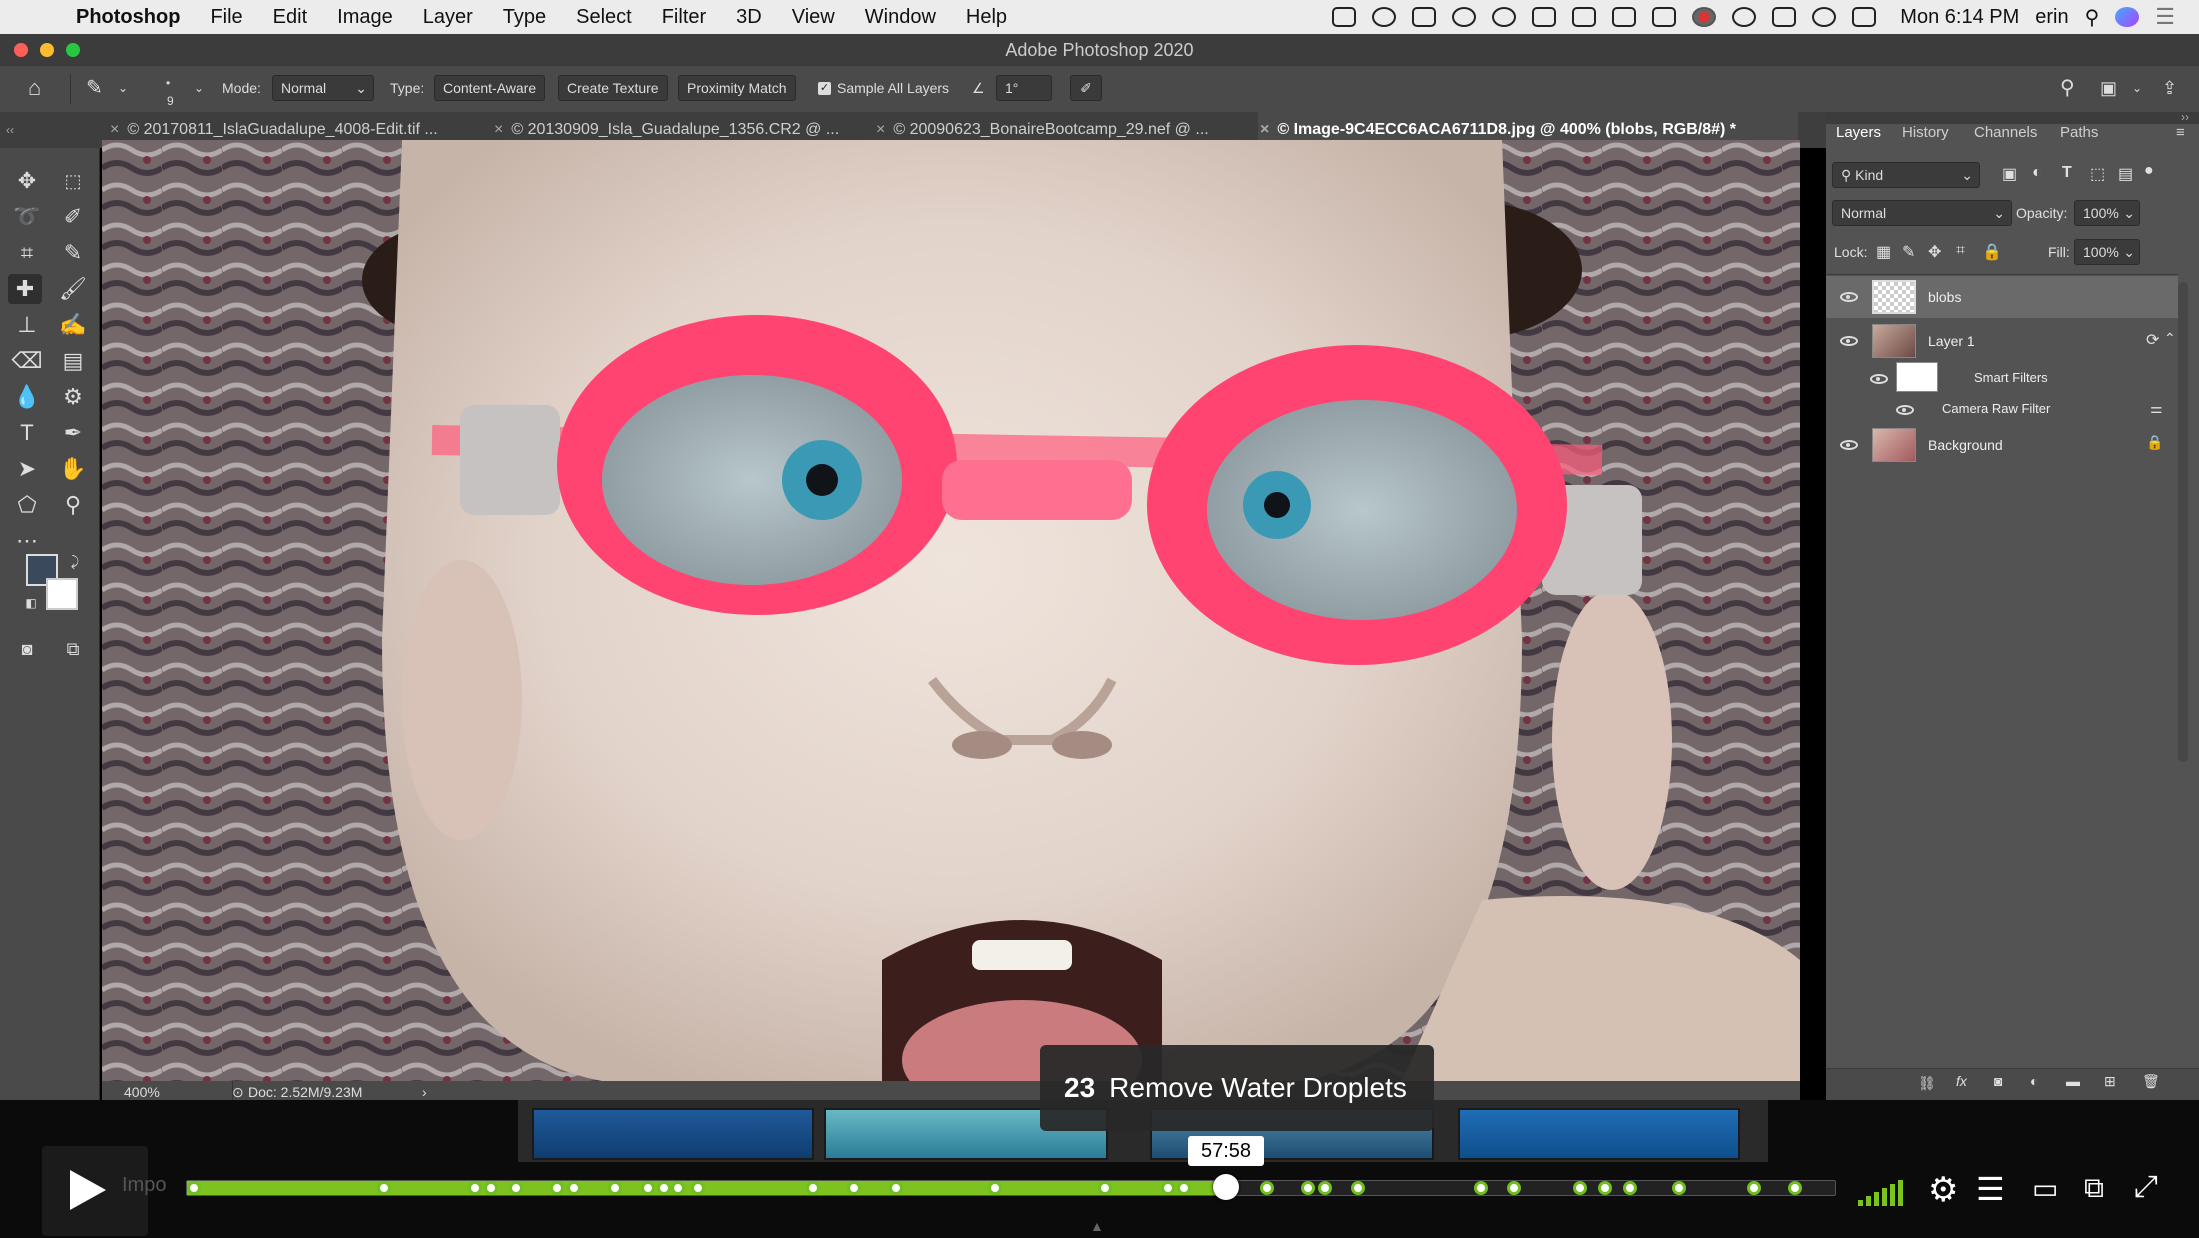 The width and height of the screenshot is (2199, 1238). What do you see at coordinates (1943, 1190) in the screenshot?
I see `settings-gear-icon: ⚙` at bounding box center [1943, 1190].